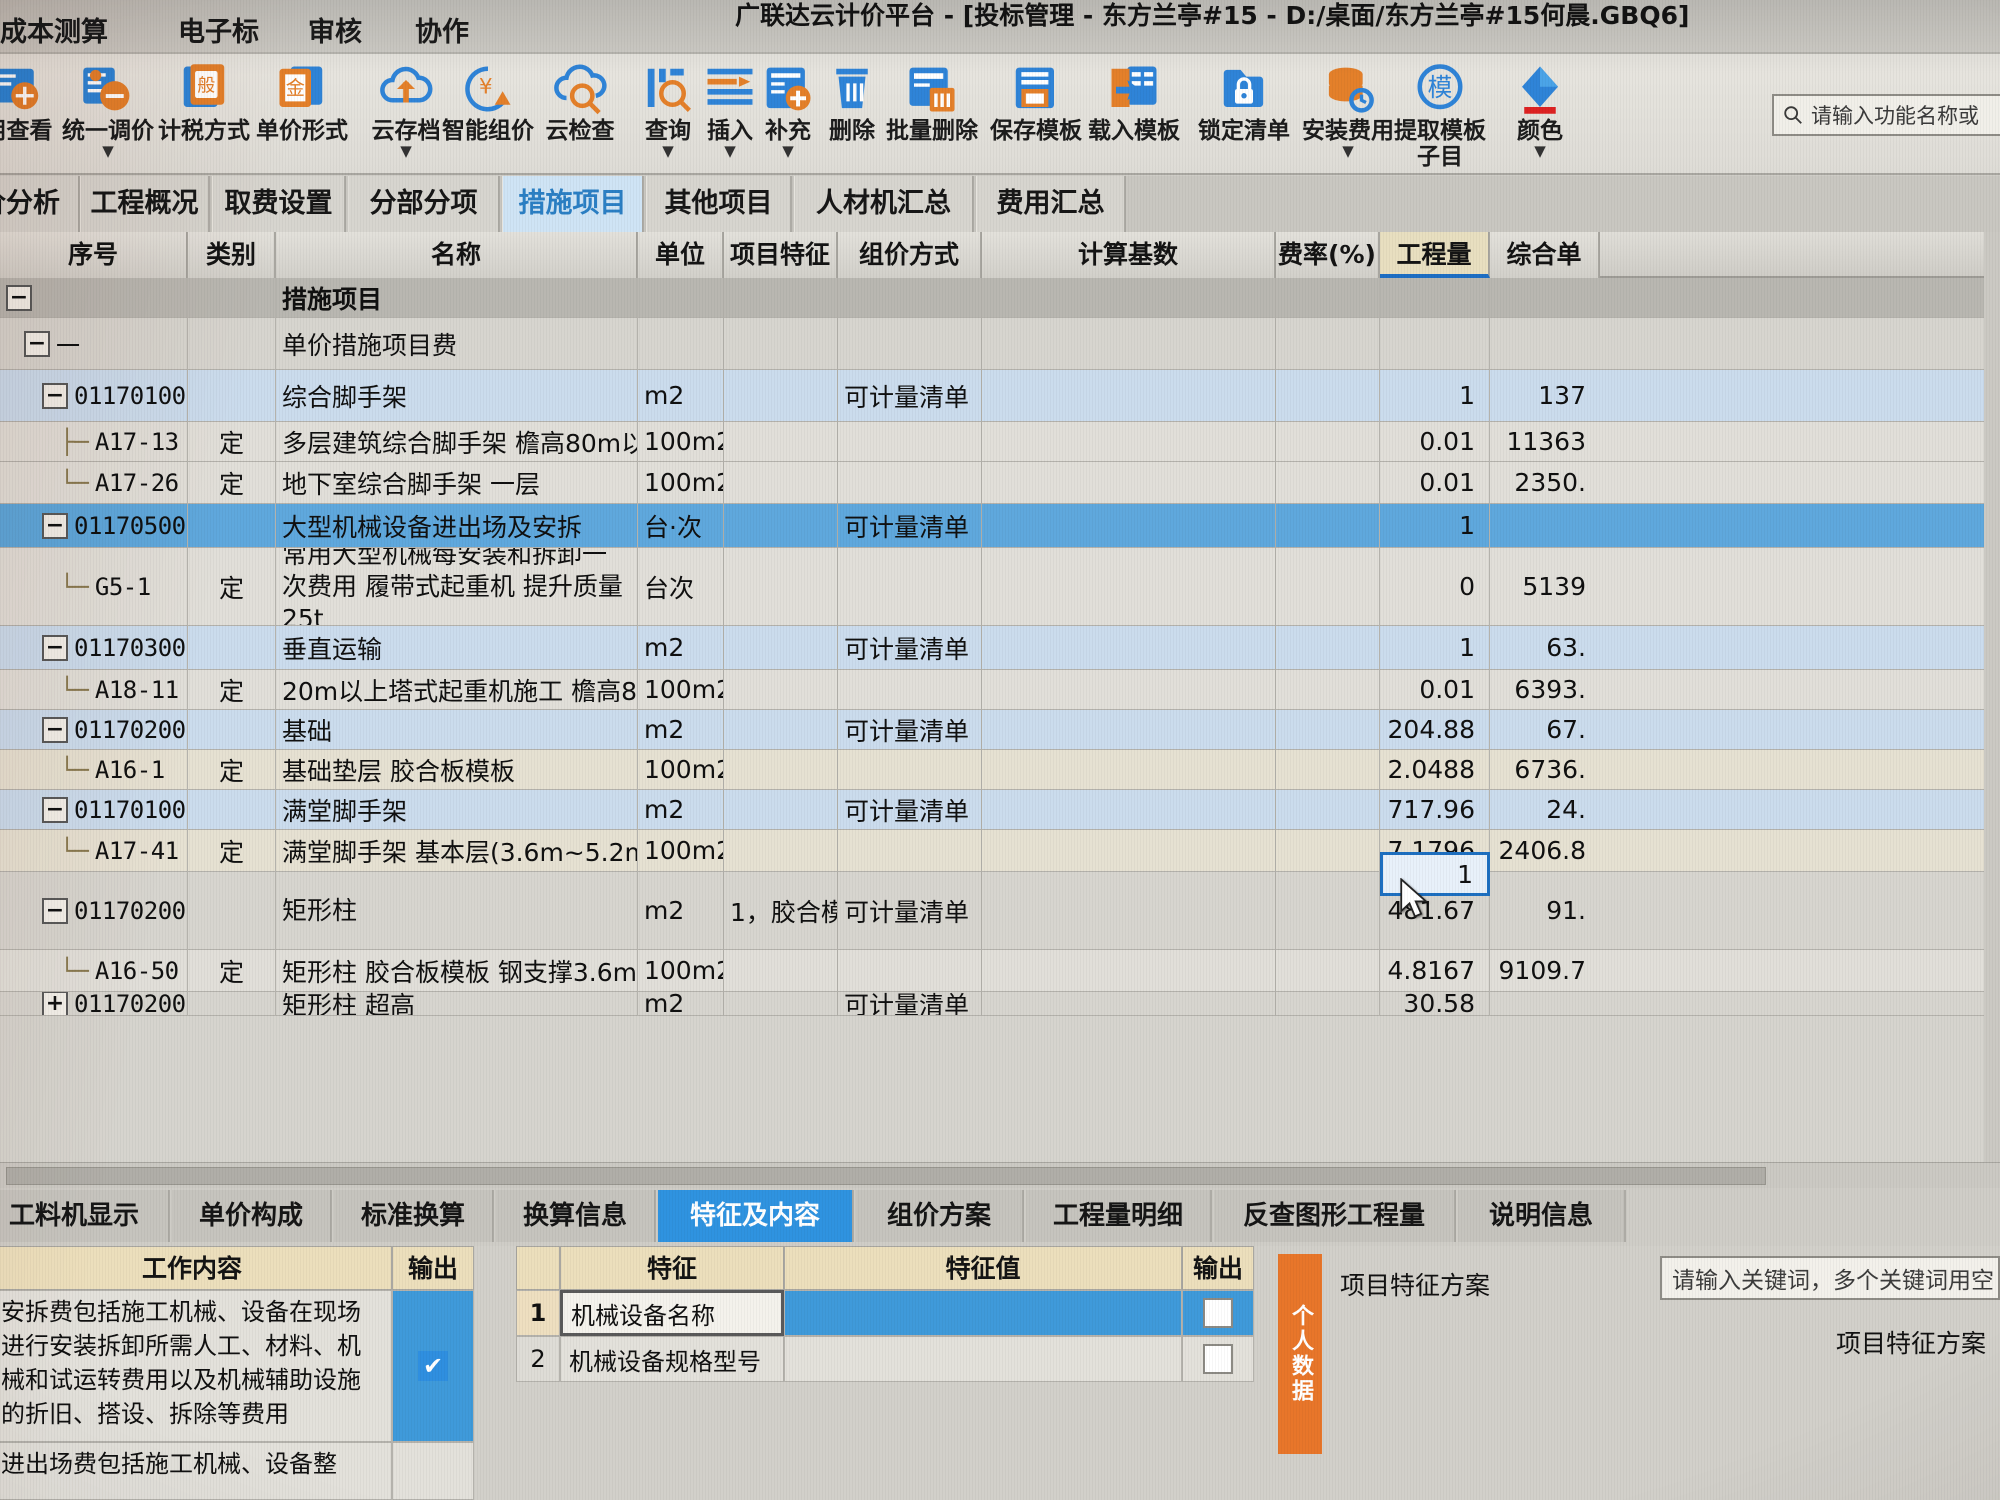 This screenshot has width=2000, height=1500. I want to click on table-row: ├─ A17-13 定多层建筑综合脚手架 檐高80m以内 100m2 0.01 11363, so click(1000, 442).